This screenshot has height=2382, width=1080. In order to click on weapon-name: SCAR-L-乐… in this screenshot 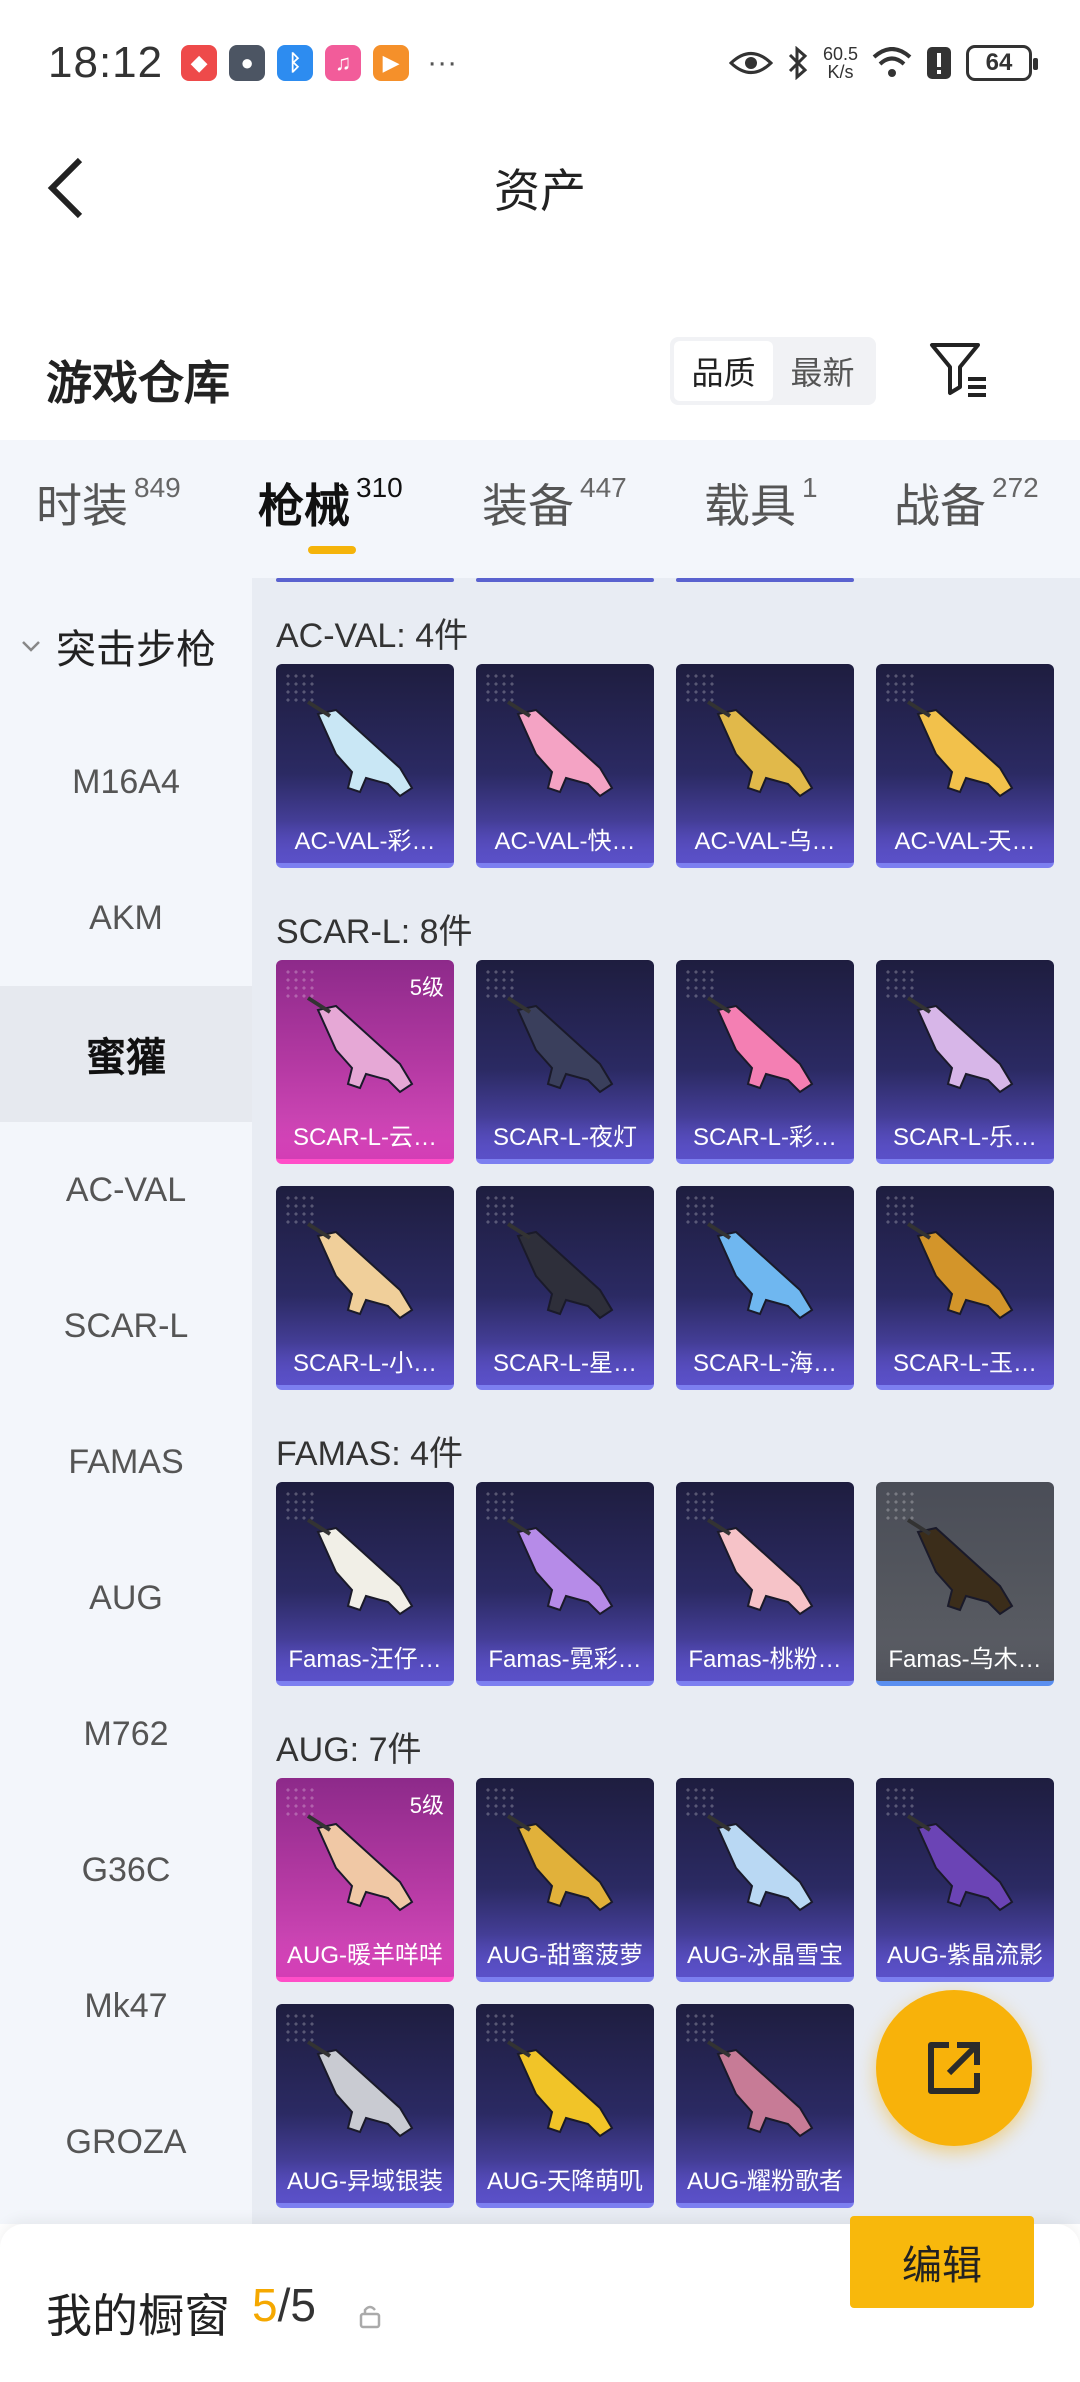, I will do `click(965, 1138)`.